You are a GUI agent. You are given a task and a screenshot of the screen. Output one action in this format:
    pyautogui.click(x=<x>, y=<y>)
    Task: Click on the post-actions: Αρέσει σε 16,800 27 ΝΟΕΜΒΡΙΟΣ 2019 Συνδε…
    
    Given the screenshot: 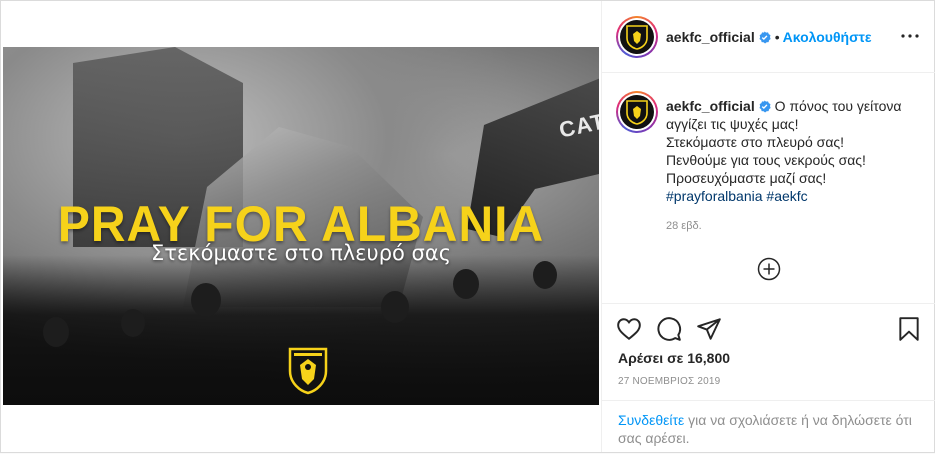 What is the action you would take?
    pyautogui.click(x=768, y=377)
    